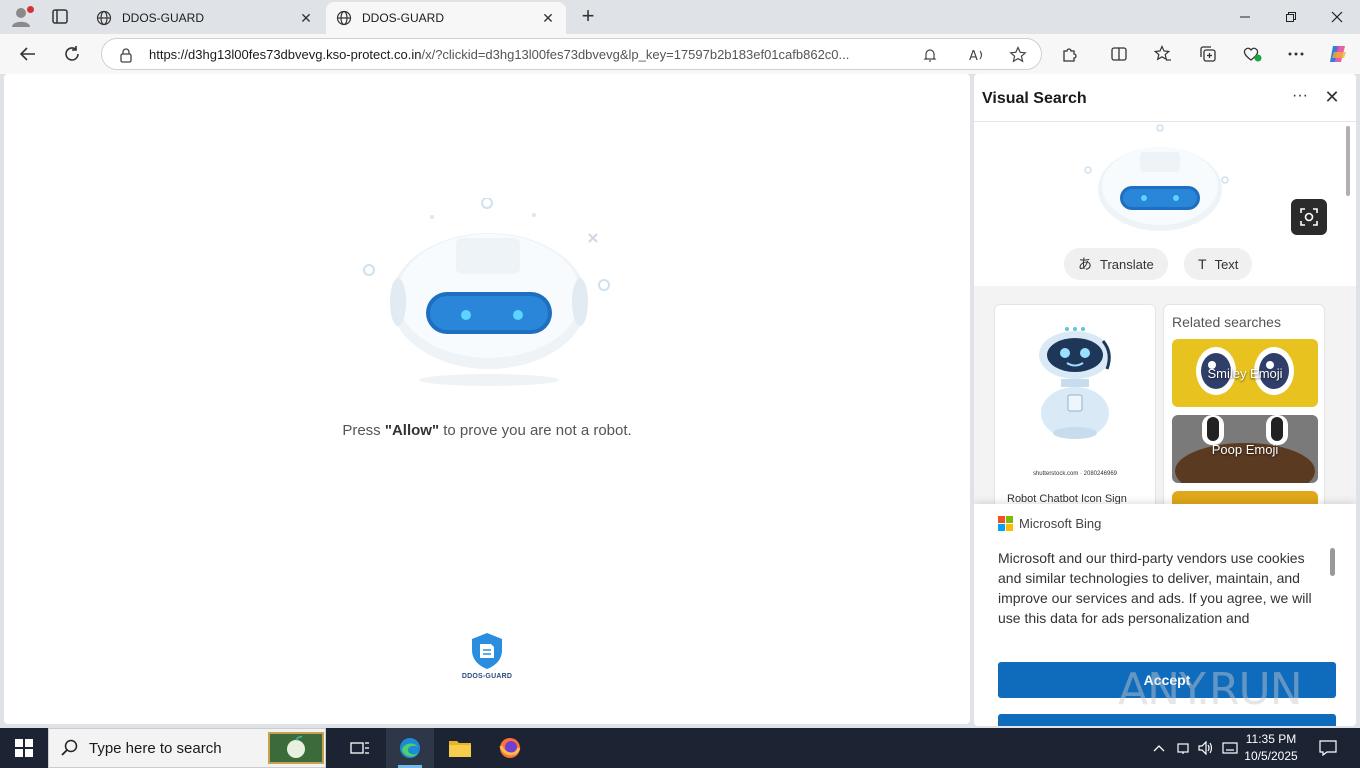  What do you see at coordinates (510, 748) in the screenshot?
I see `firefox-icon` at bounding box center [510, 748].